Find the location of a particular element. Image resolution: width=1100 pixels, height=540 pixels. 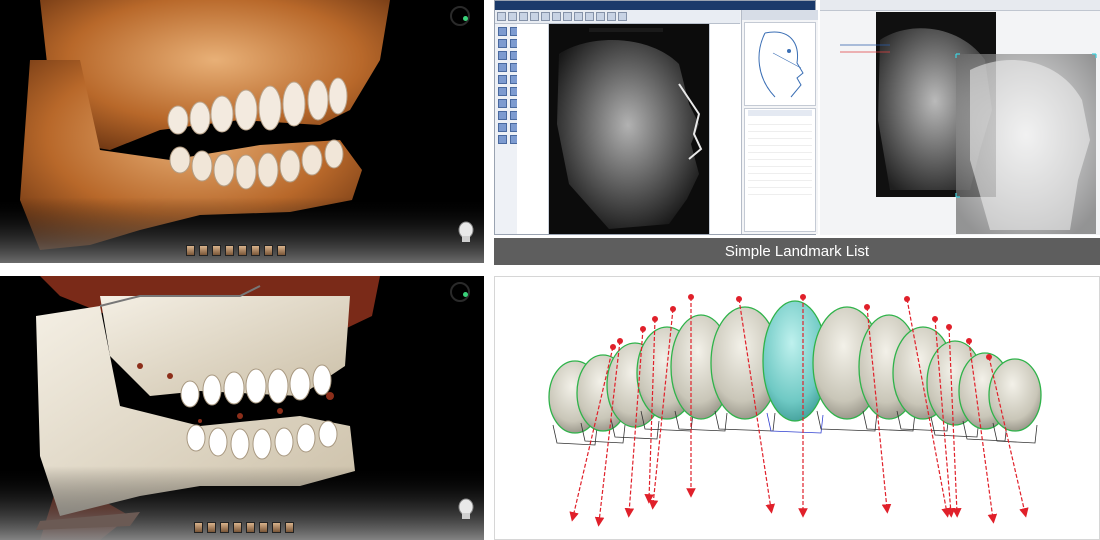

tool-palette is located at coordinates (507, 129).